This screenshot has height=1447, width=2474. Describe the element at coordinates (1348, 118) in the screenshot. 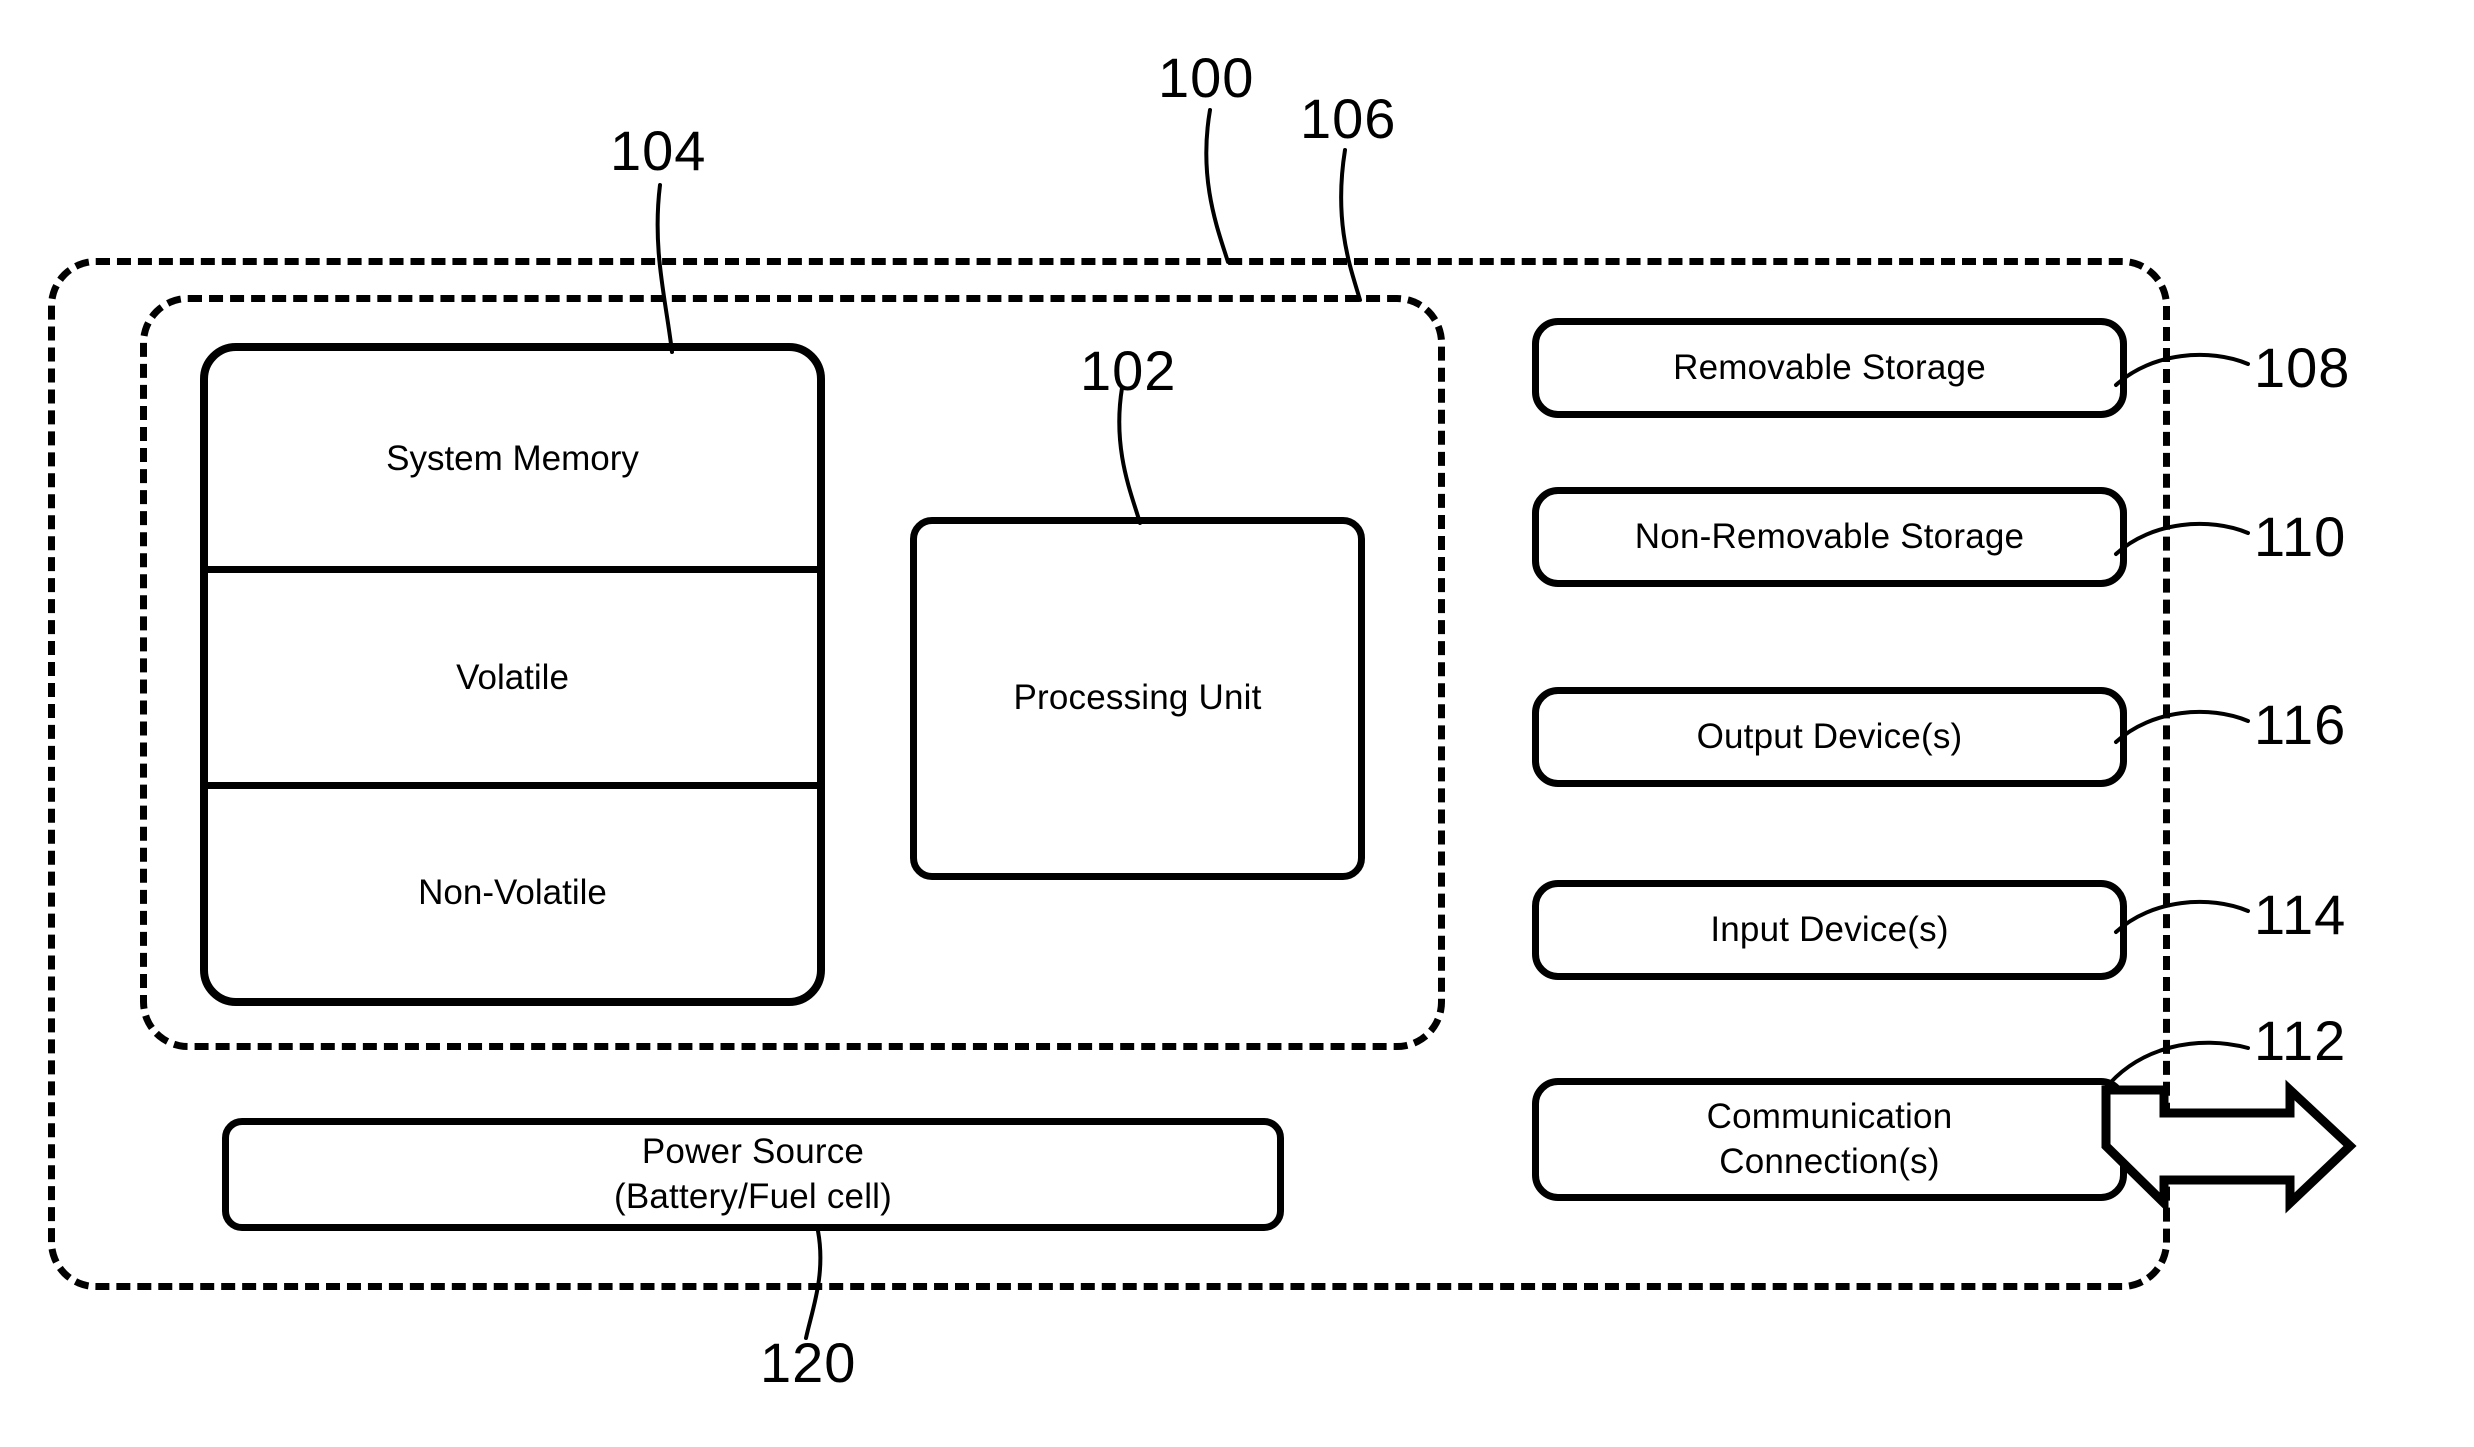

I see `ref-numeral-106: 106` at that location.